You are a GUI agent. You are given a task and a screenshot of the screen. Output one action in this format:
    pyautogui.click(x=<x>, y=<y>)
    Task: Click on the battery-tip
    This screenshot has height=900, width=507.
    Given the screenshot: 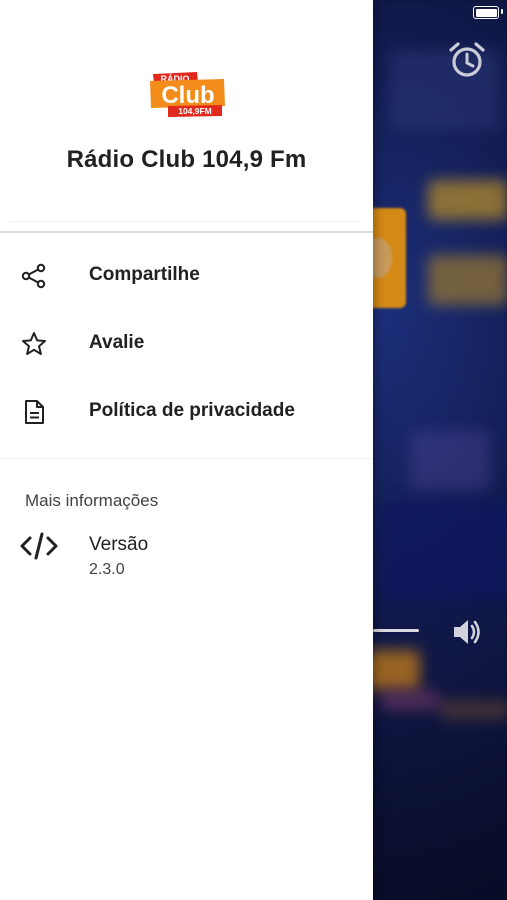 What is the action you would take?
    pyautogui.click(x=502, y=11)
    